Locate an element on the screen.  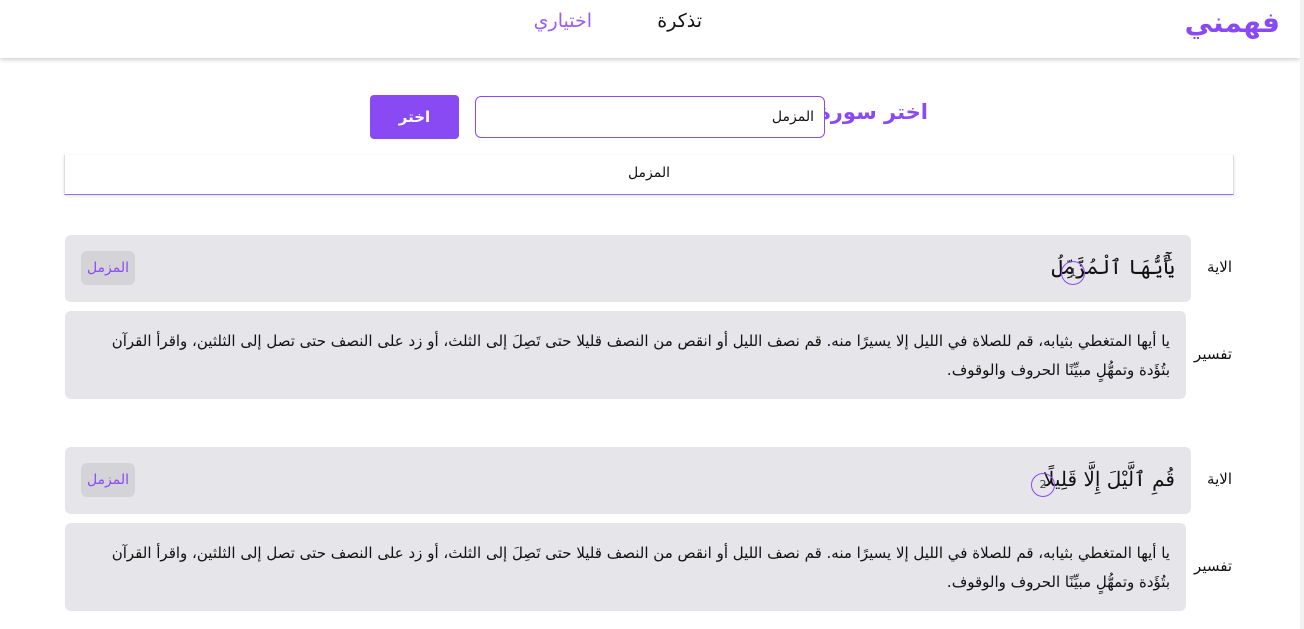
ayah-number-badge: 1 is located at coordinates (1073, 273).